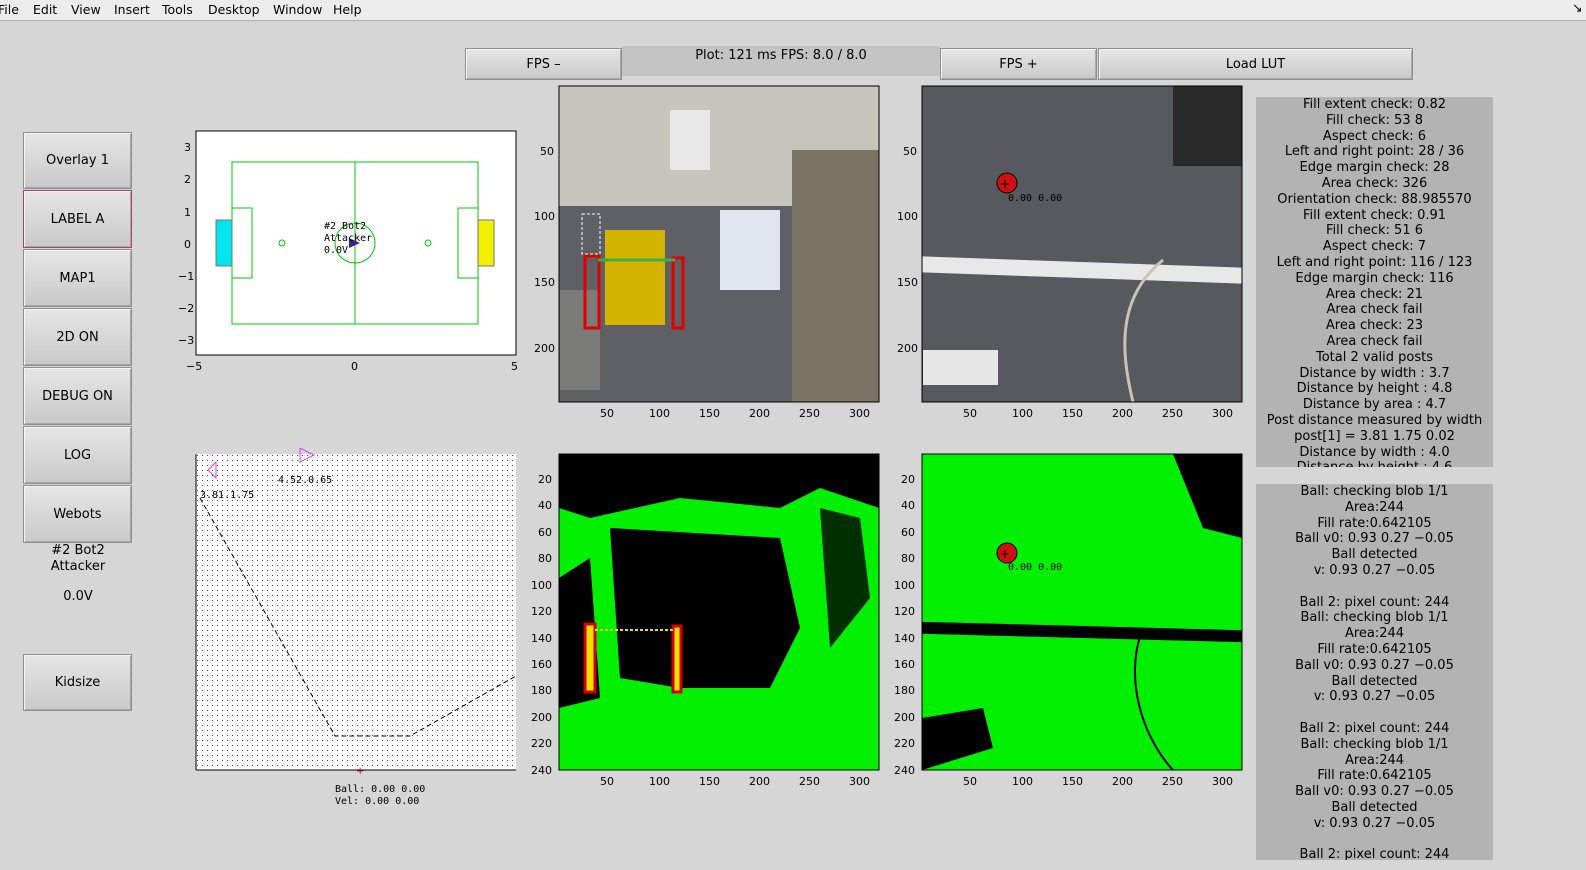 The width and height of the screenshot is (1586, 870). I want to click on y-tick: 20, so click(545, 479).